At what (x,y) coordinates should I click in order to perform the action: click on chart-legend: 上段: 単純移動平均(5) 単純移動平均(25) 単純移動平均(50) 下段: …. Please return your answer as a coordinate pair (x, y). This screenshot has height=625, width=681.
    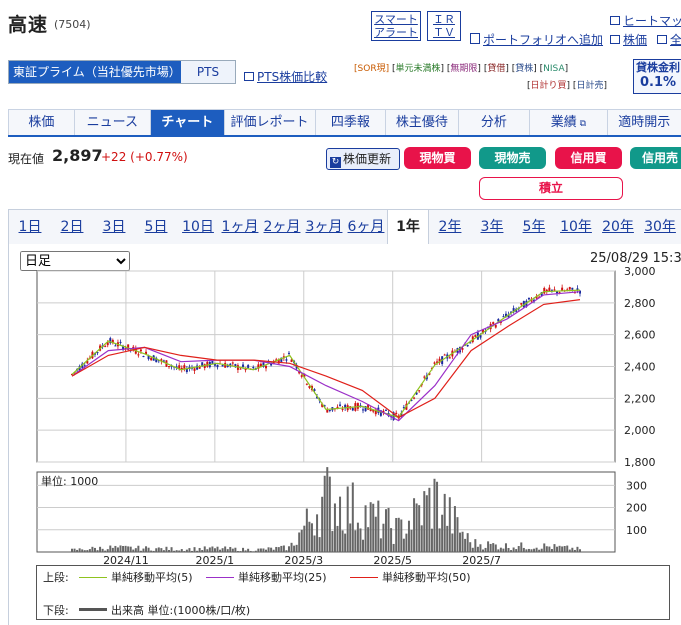
    Looking at the image, I should click on (353, 592).